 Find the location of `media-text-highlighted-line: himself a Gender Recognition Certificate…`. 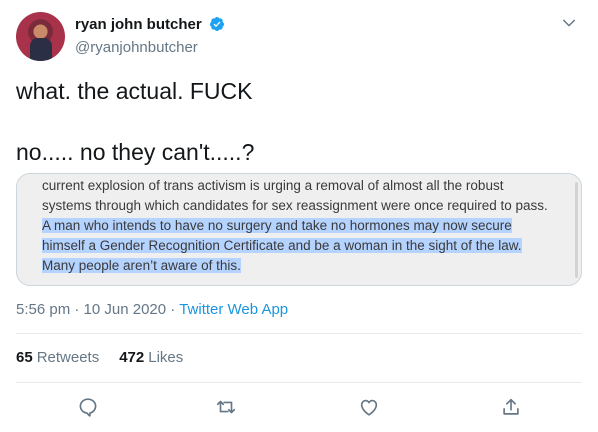

media-text-highlighted-line: himself a Gender Recognition Certificate… is located at coordinates (282, 245).